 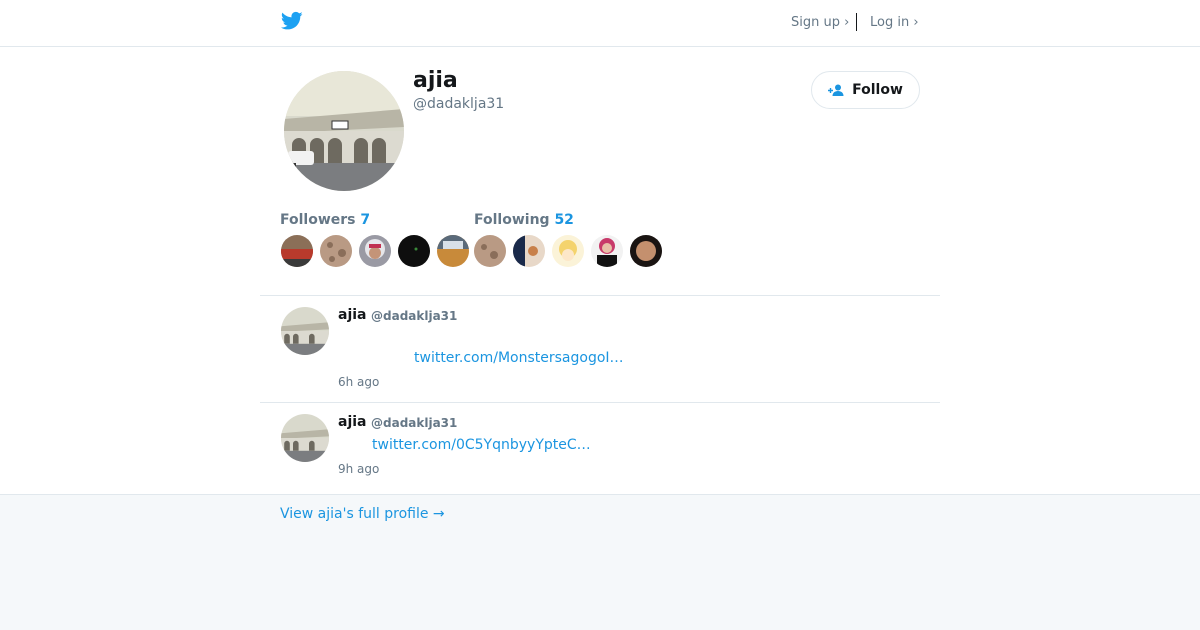 I want to click on log-in-link: Log in ›, so click(x=894, y=22).